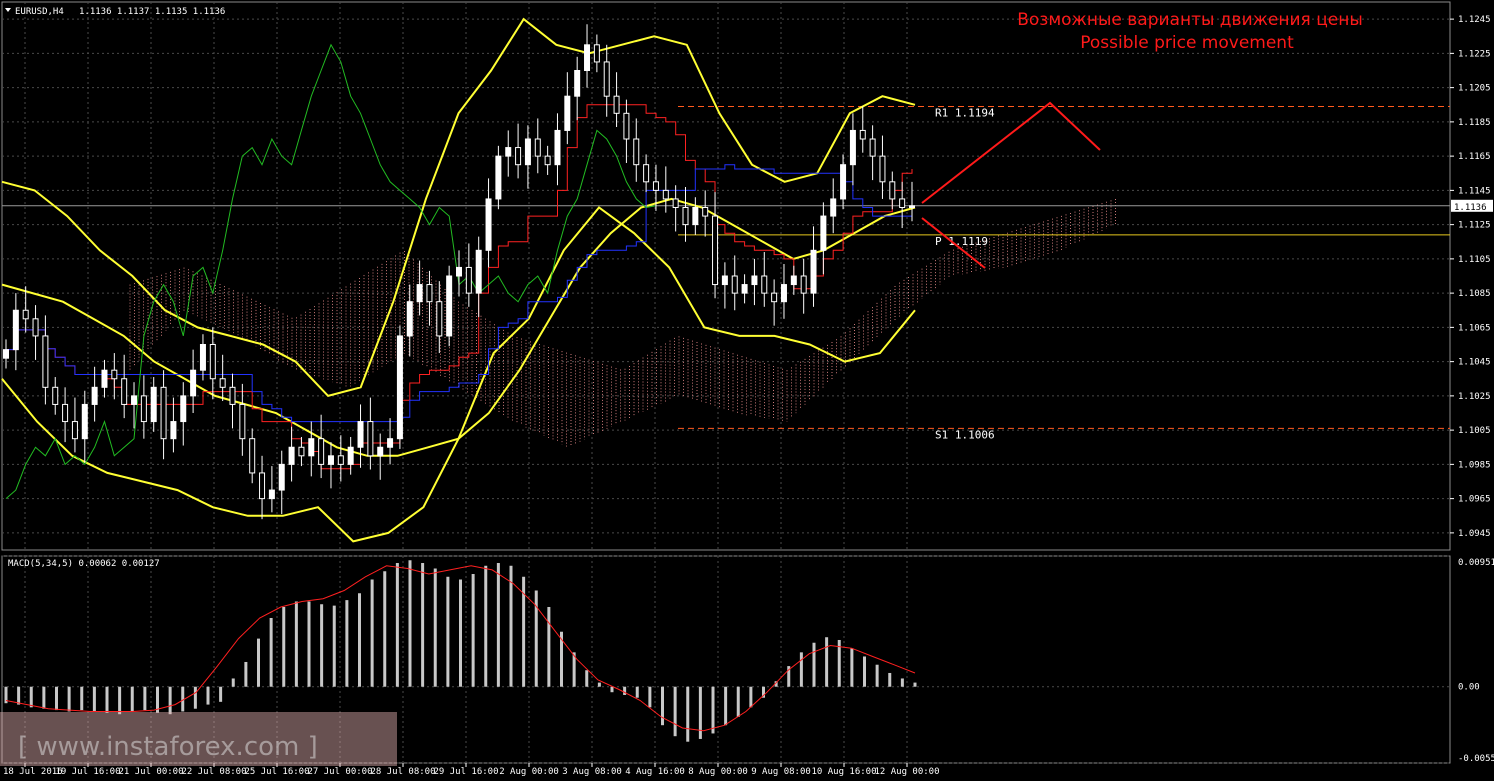 The width and height of the screenshot is (1494, 781). I want to click on y-tick-label: 1.0985, so click(1474, 465).